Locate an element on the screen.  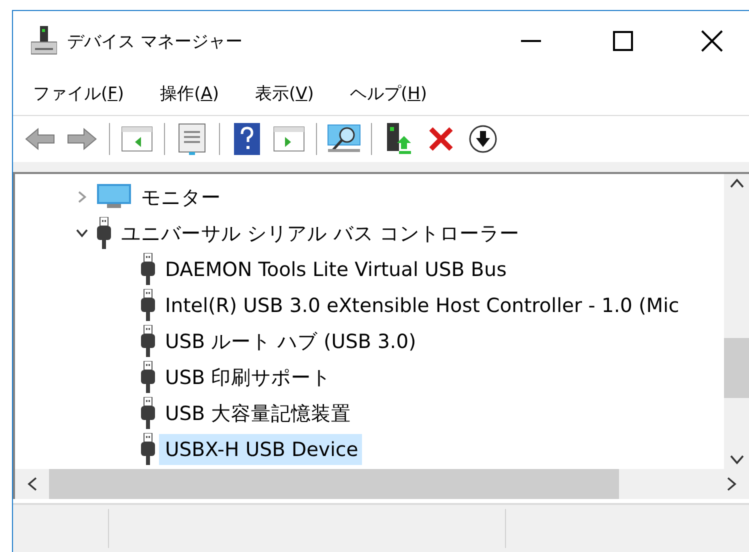
minimize-icon is located at coordinates (531, 41).